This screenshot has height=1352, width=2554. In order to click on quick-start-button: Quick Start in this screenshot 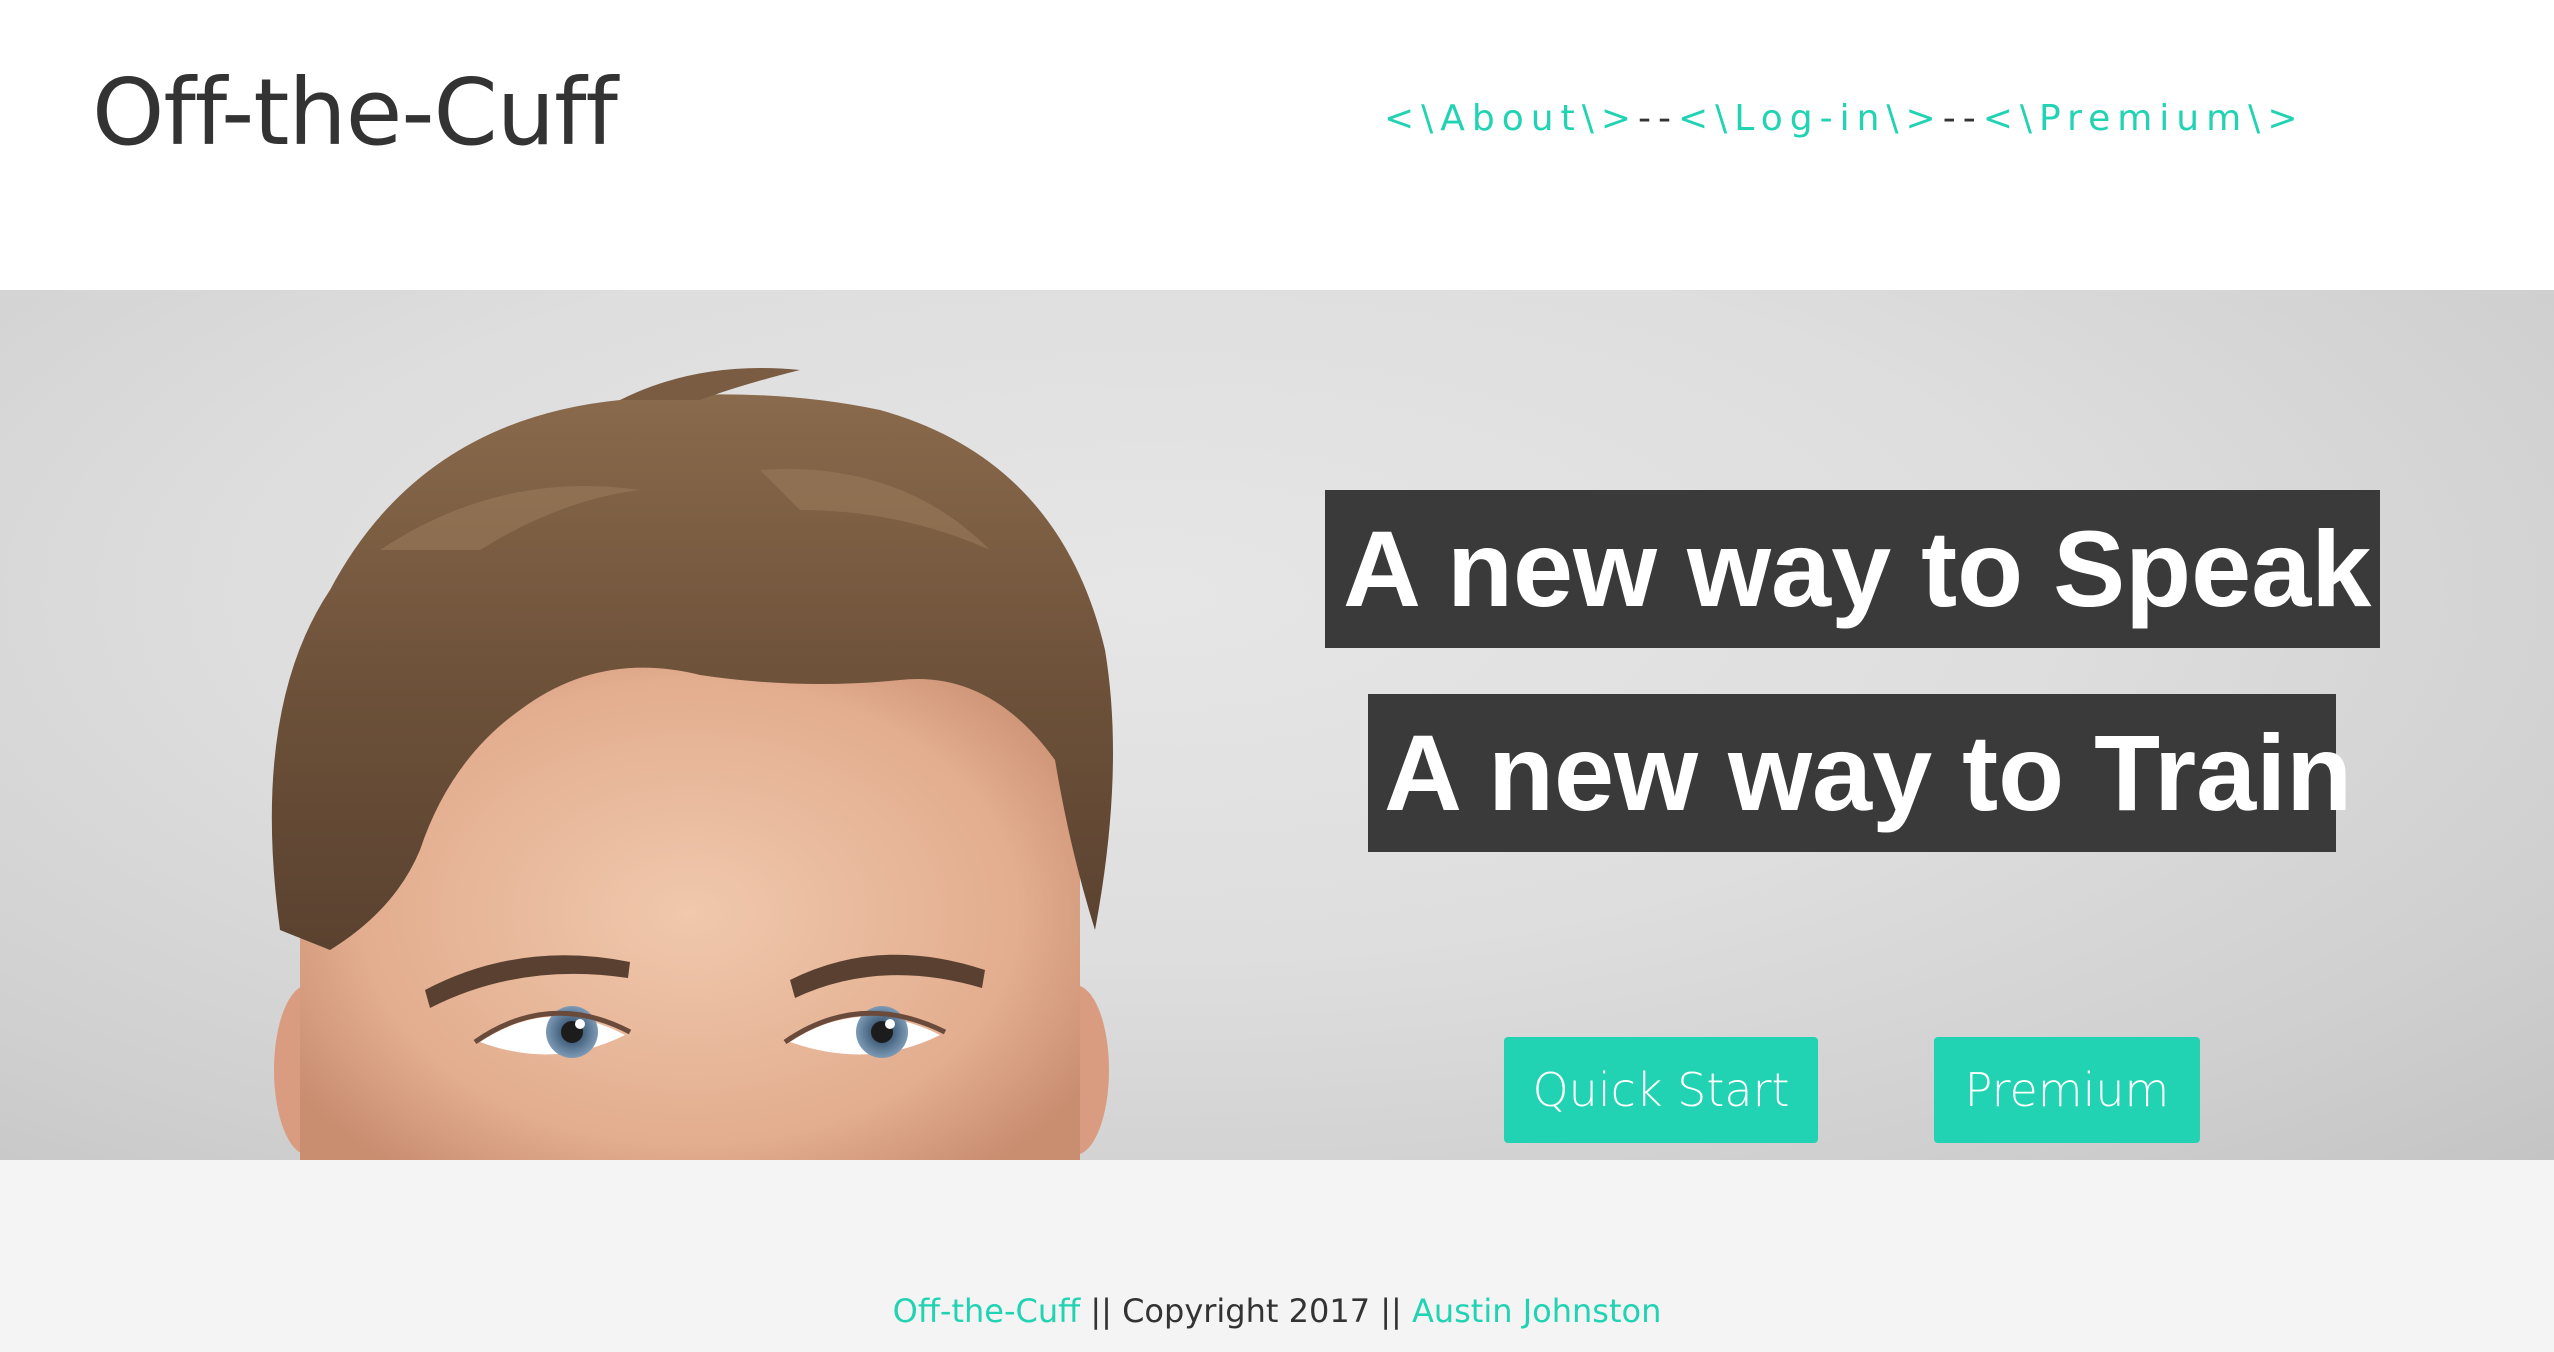, I will do `click(1661, 1090)`.